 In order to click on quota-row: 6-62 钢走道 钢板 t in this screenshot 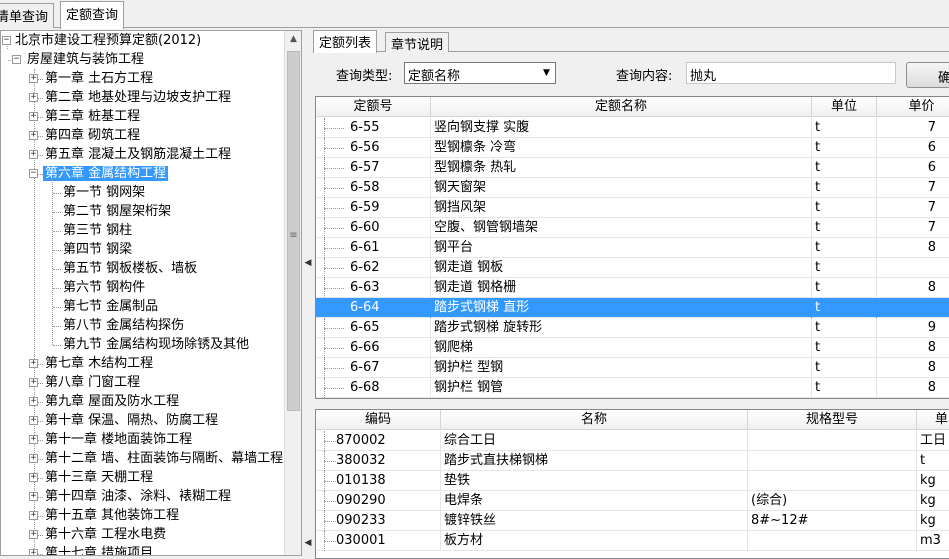, I will do `click(632, 268)`.